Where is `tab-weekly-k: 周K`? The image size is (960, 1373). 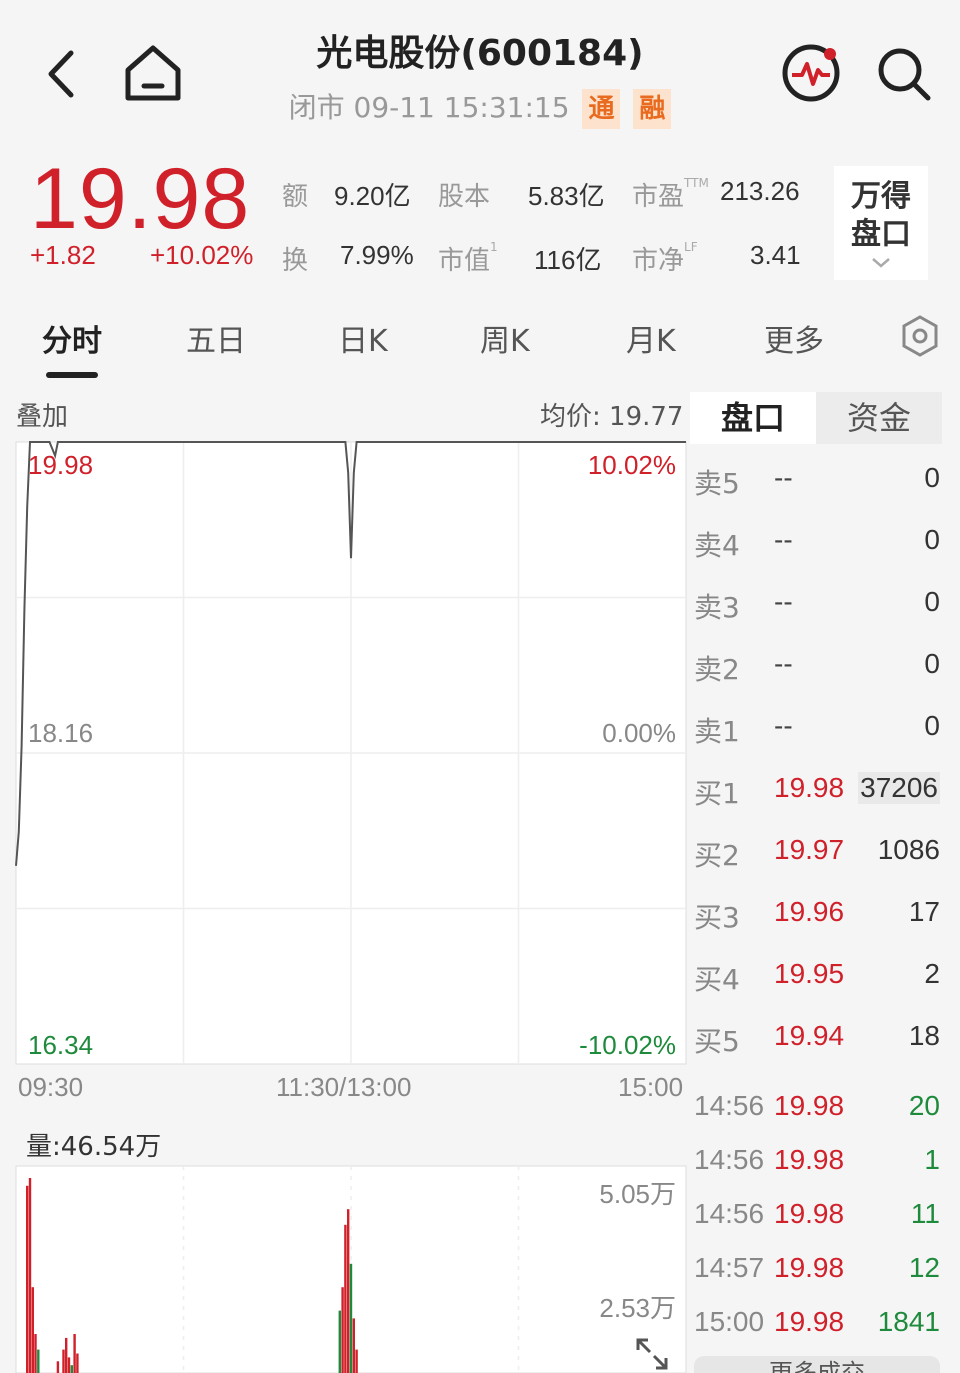 tab-weekly-k: 周K is located at coordinates (505, 338).